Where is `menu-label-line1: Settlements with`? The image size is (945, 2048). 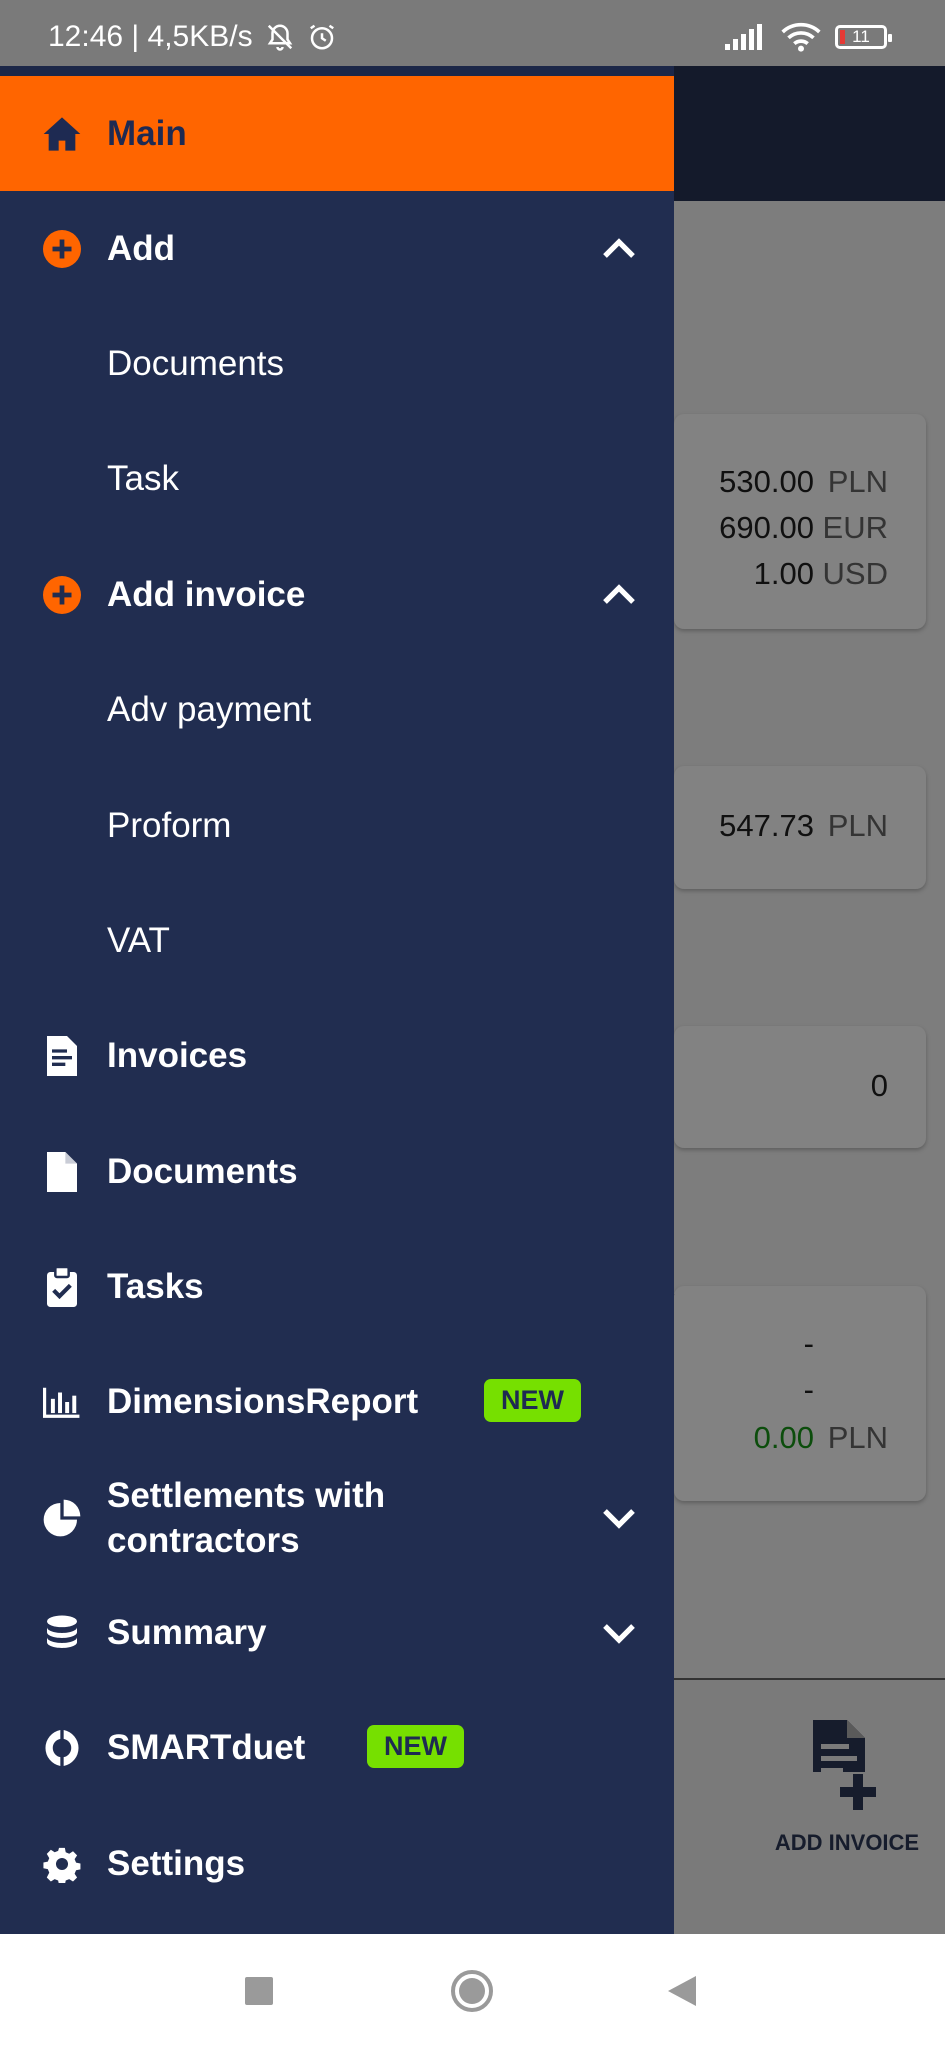
menu-label-line1: Settlements with is located at coordinates (246, 1495).